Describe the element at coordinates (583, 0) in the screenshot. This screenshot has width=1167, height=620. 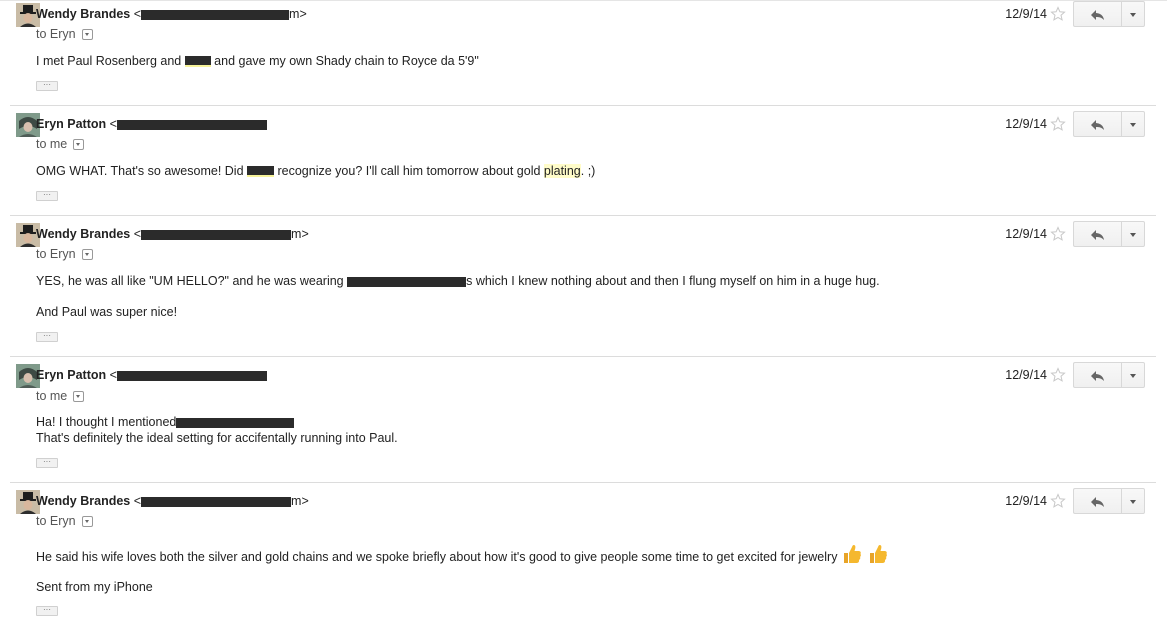
I see `top-rule` at that location.